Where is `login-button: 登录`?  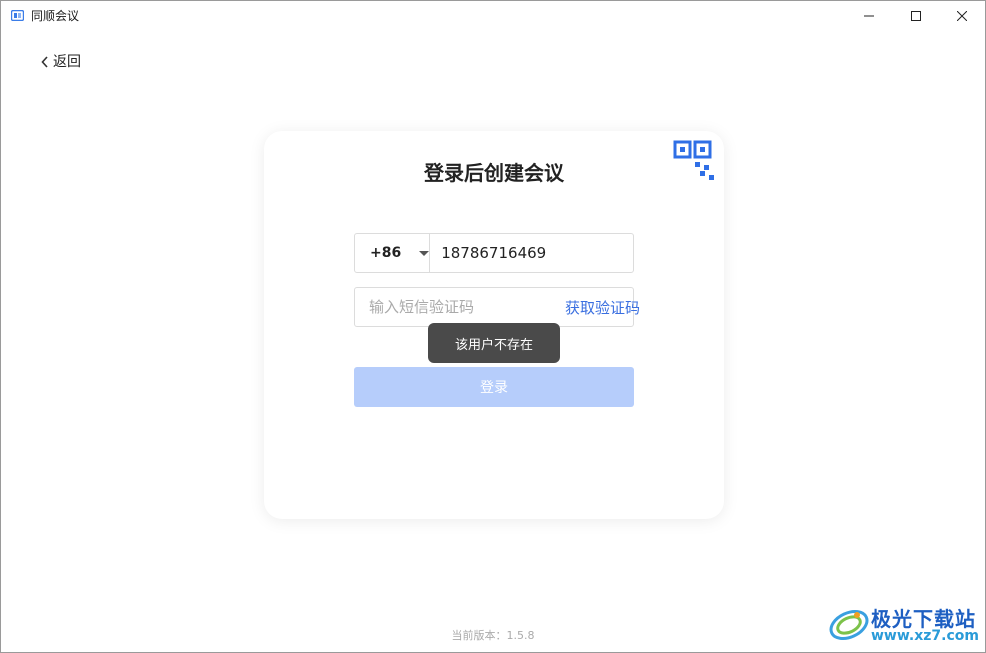
login-button: 登录 is located at coordinates (494, 387).